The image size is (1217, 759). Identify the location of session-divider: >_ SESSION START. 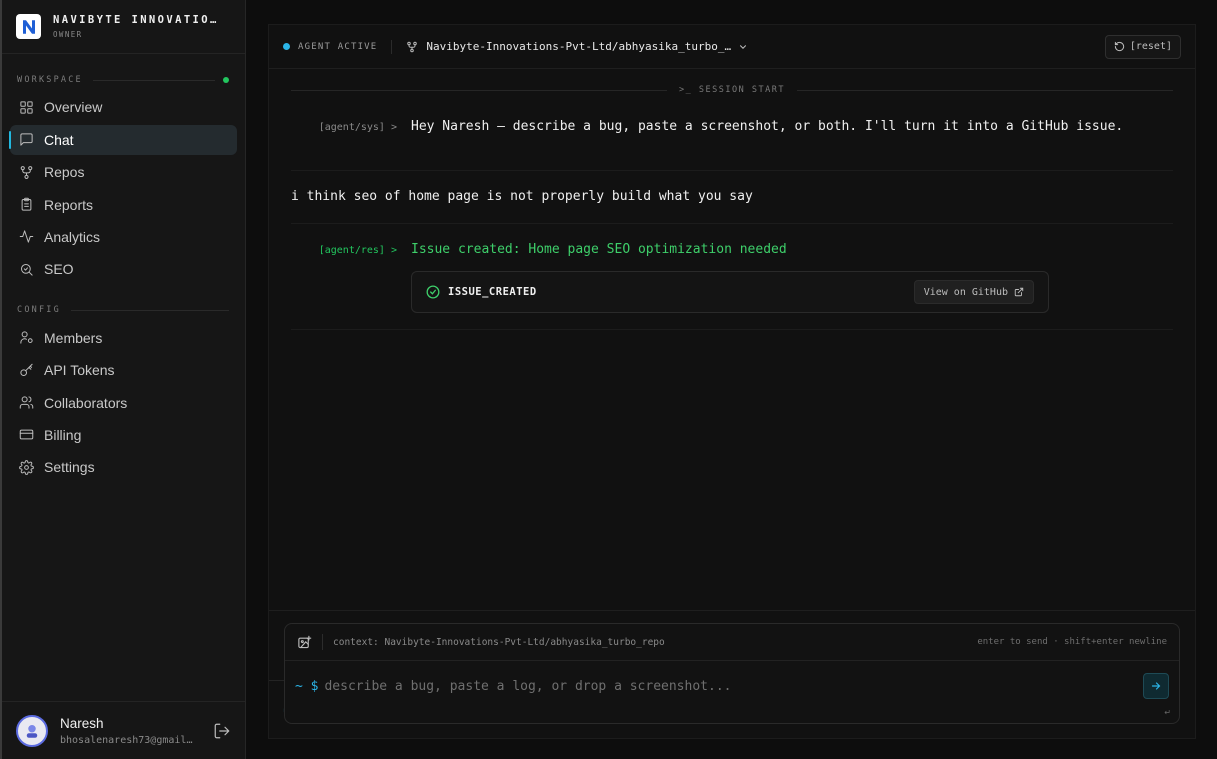
(732, 90).